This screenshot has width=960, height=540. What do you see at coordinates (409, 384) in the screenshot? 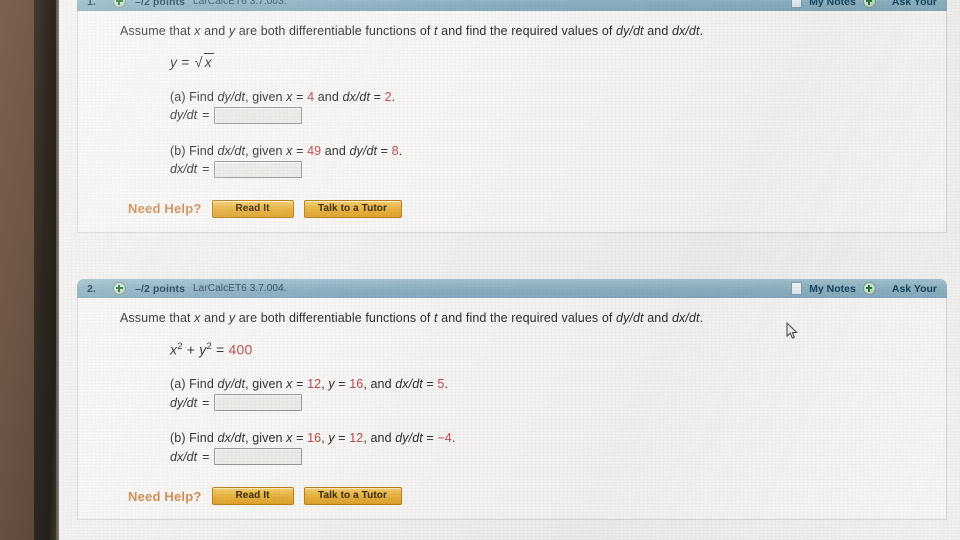
I see `part-a-given-2-name: dx/dt` at bounding box center [409, 384].